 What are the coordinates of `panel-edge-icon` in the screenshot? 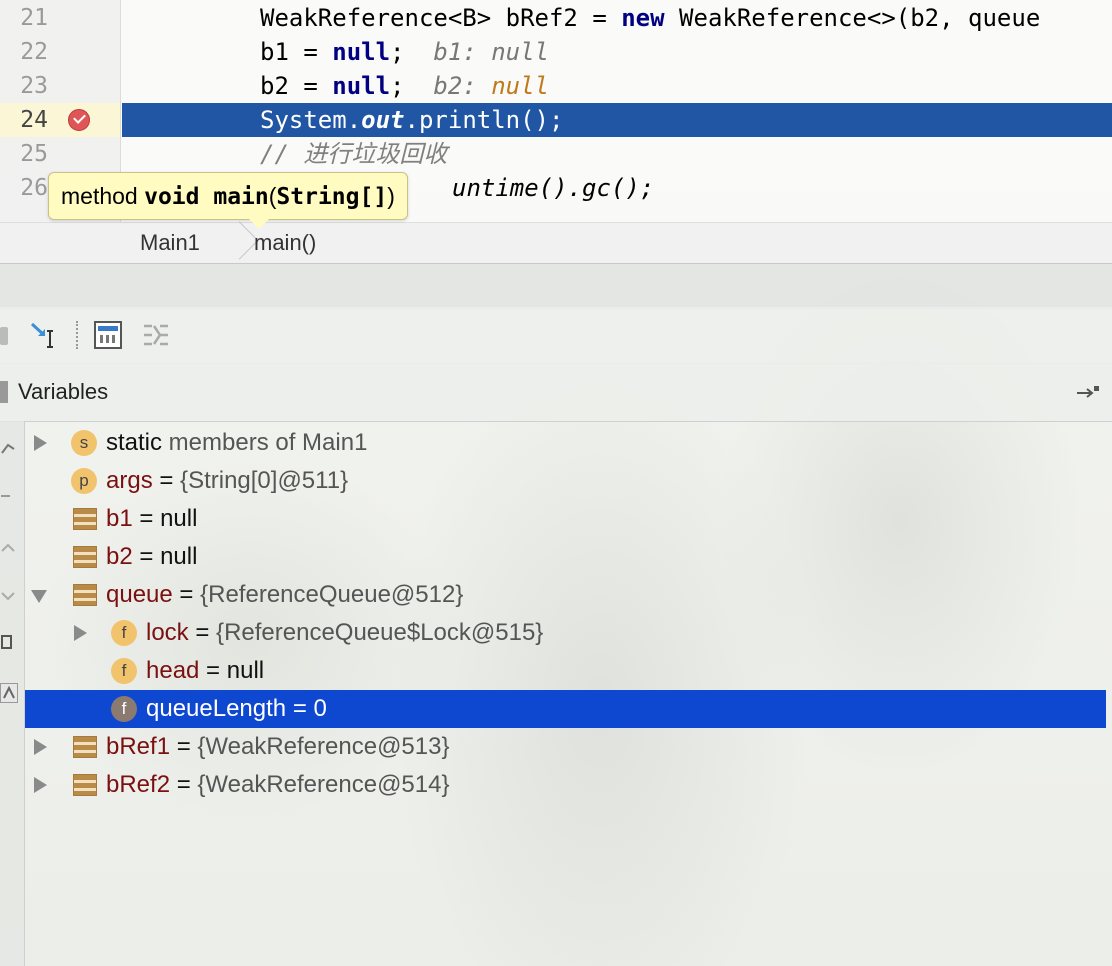 It's located at (4, 392).